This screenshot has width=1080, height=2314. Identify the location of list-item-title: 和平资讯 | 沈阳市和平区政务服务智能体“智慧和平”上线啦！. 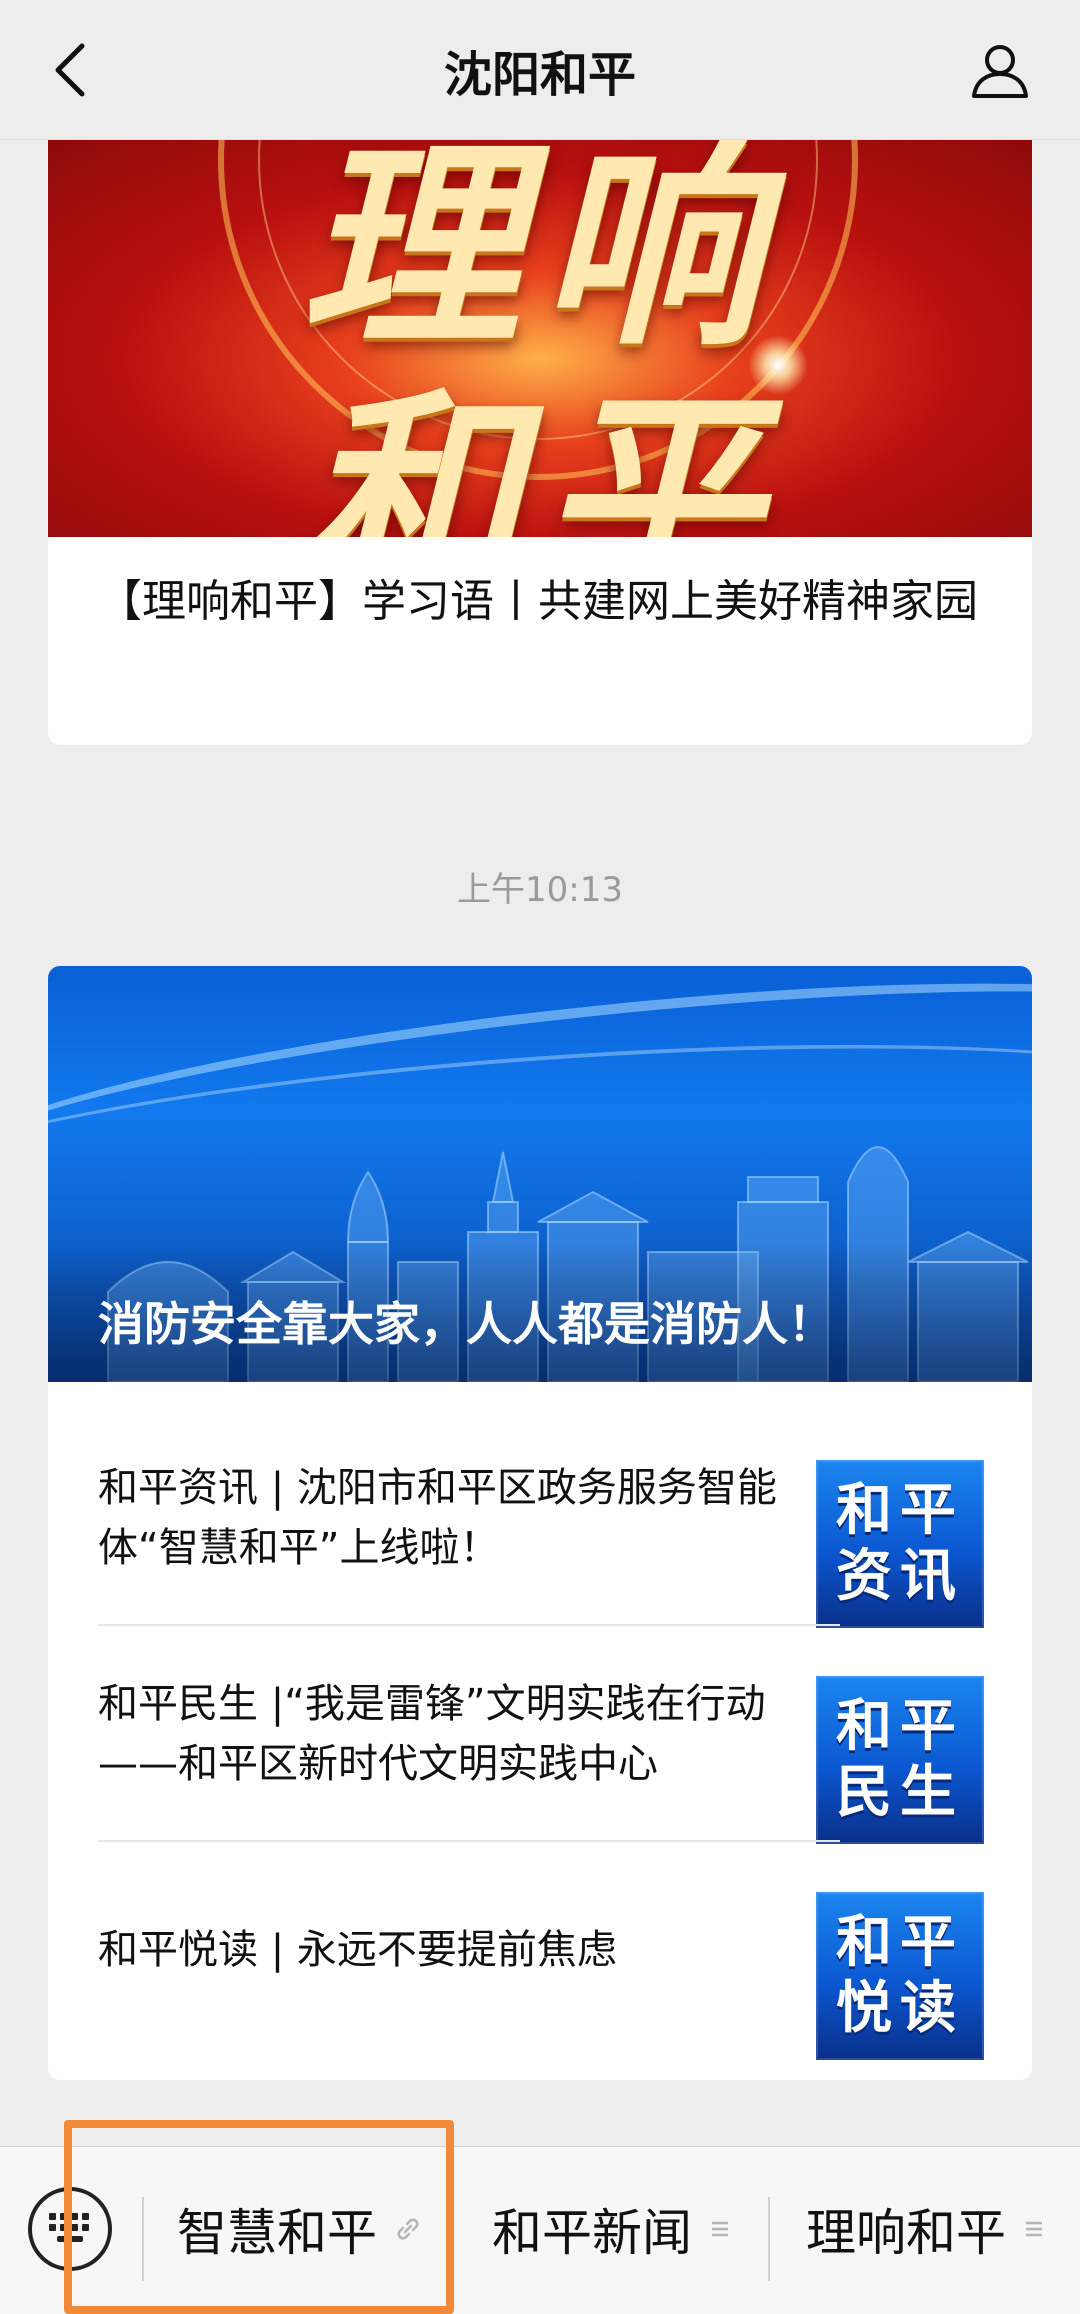
(448, 1518).